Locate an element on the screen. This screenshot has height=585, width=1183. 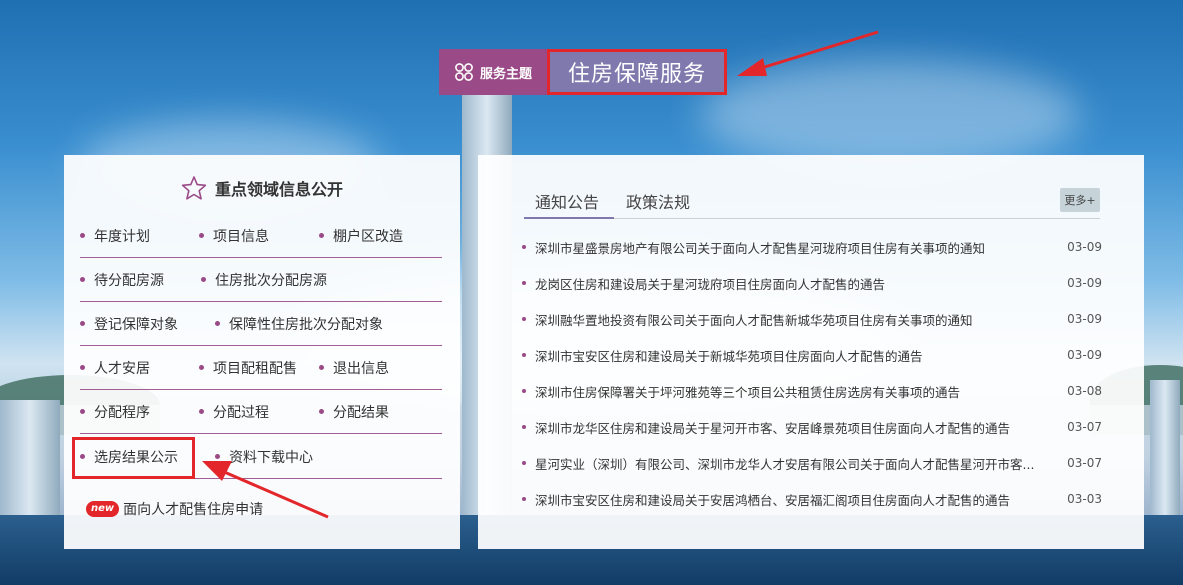
service-theme-tag: 服务主题 is located at coordinates (493, 72).